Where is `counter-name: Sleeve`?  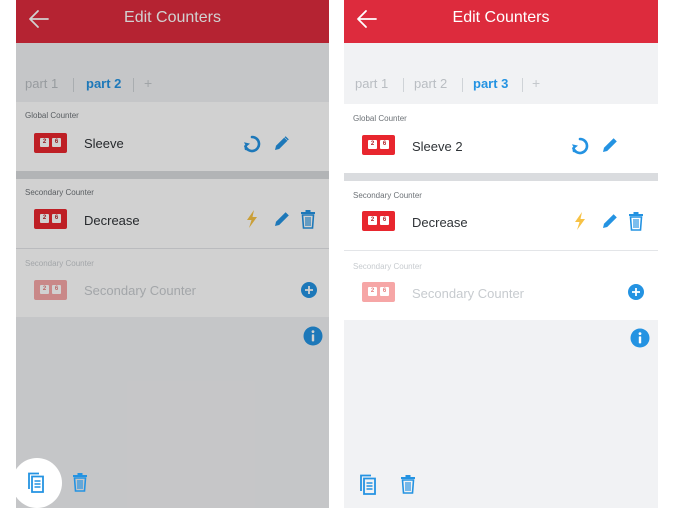
counter-name: Sleeve is located at coordinates (104, 143).